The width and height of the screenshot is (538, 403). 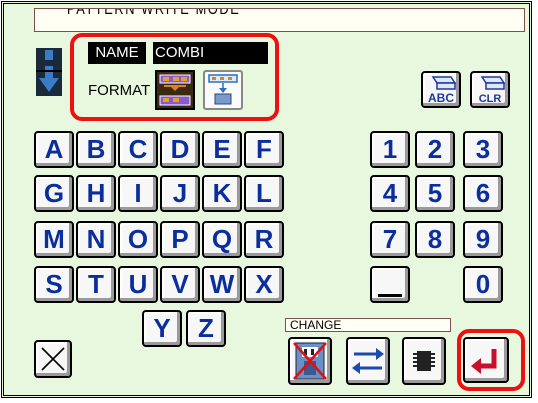 I want to click on memory-button, so click(x=424, y=361).